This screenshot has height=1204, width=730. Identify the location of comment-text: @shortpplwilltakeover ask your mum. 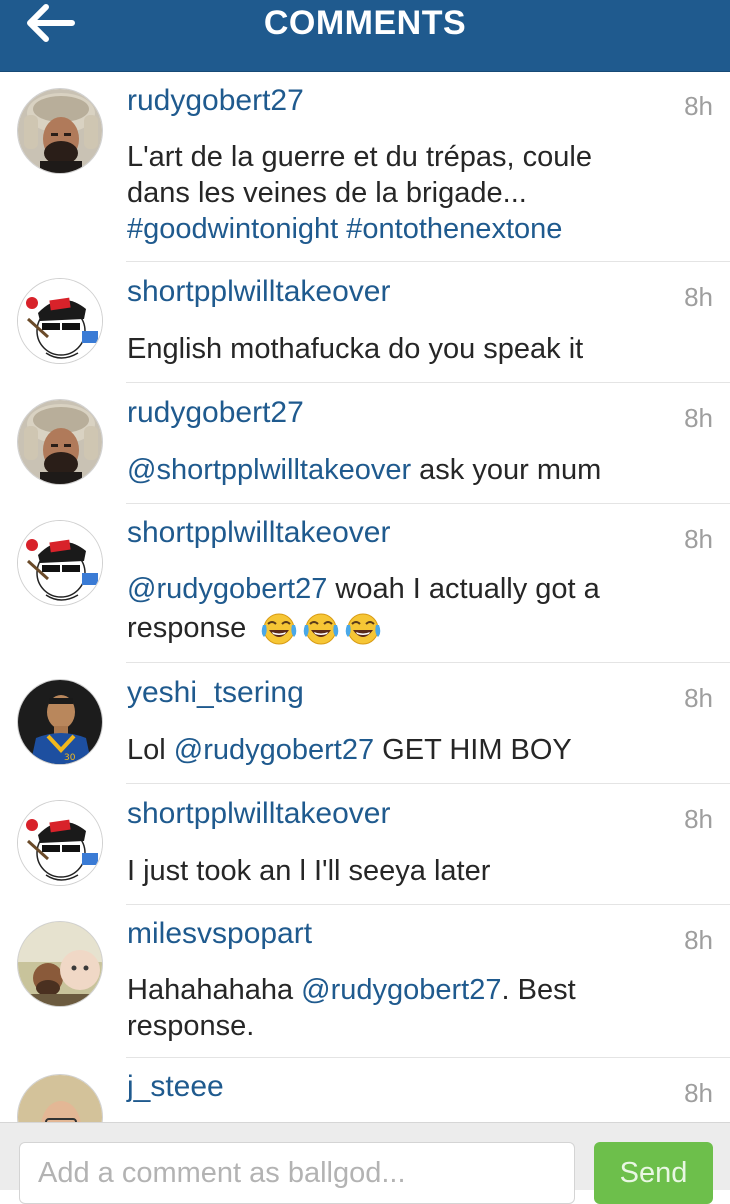
(407, 470).